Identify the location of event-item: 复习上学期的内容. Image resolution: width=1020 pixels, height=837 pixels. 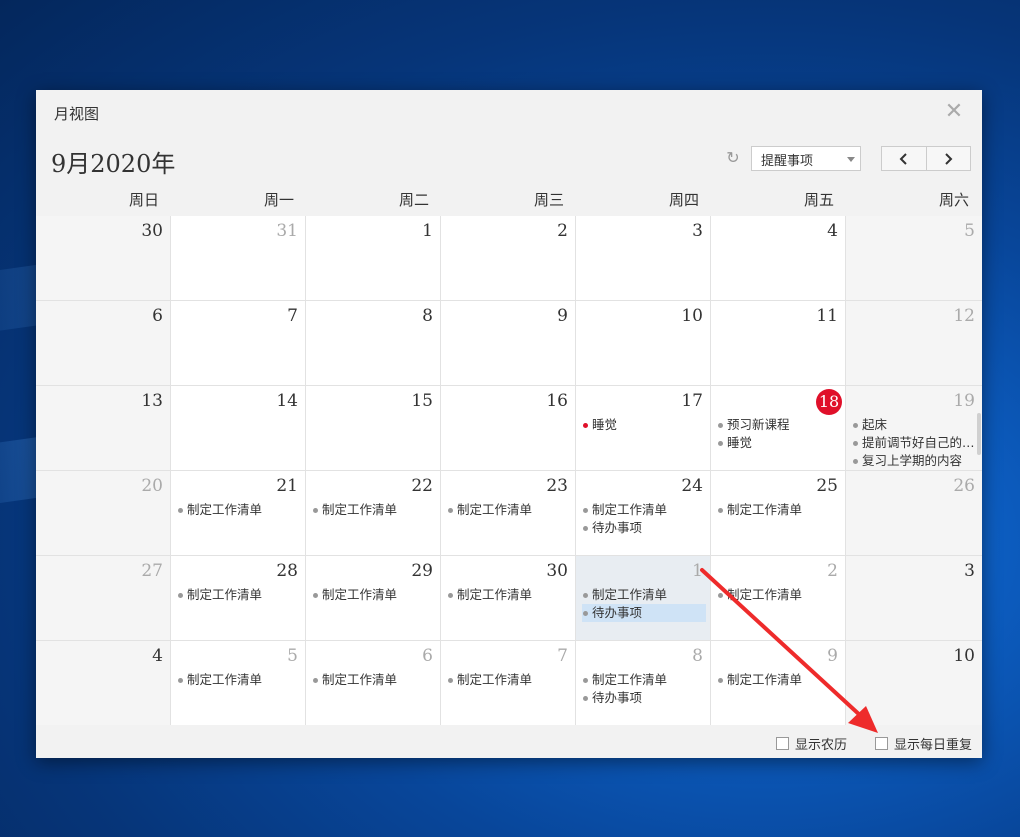
(915, 461).